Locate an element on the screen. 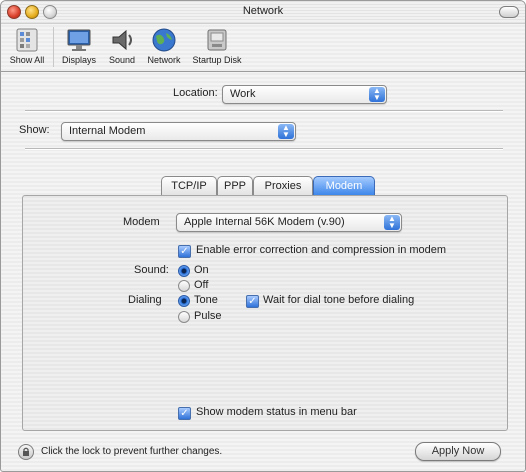 The image size is (526, 472). toolbar-label: Displays is located at coordinates (78, 60).